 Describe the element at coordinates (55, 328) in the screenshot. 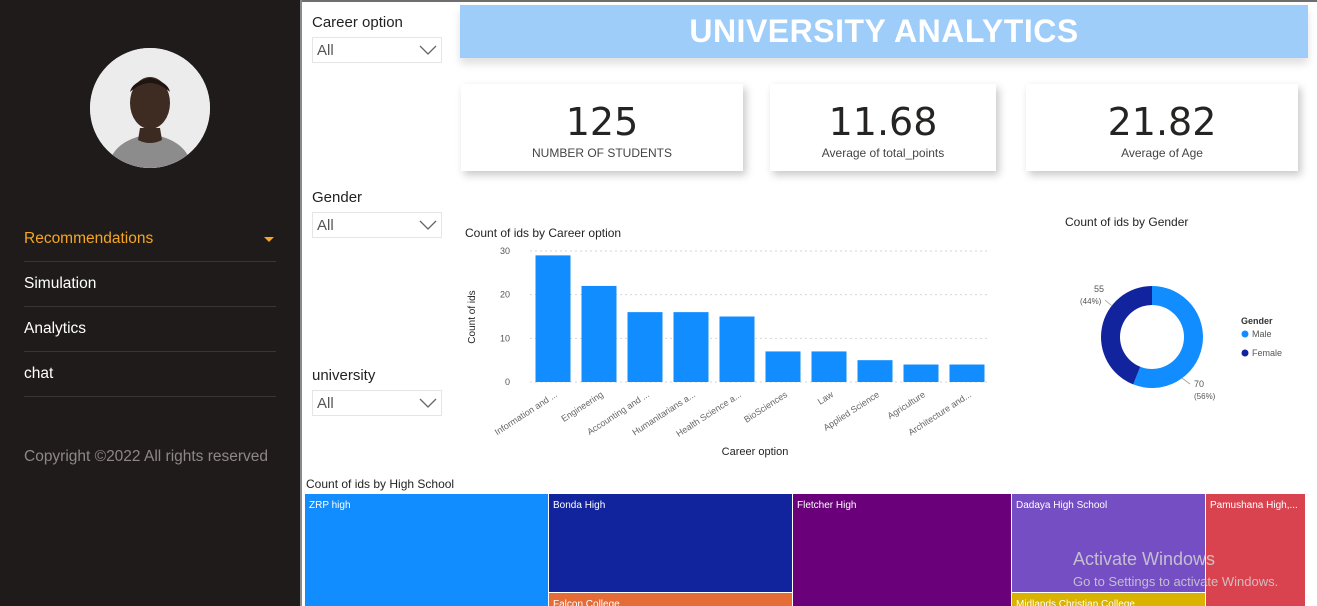

I see `nav-item-label: Analytics` at that location.